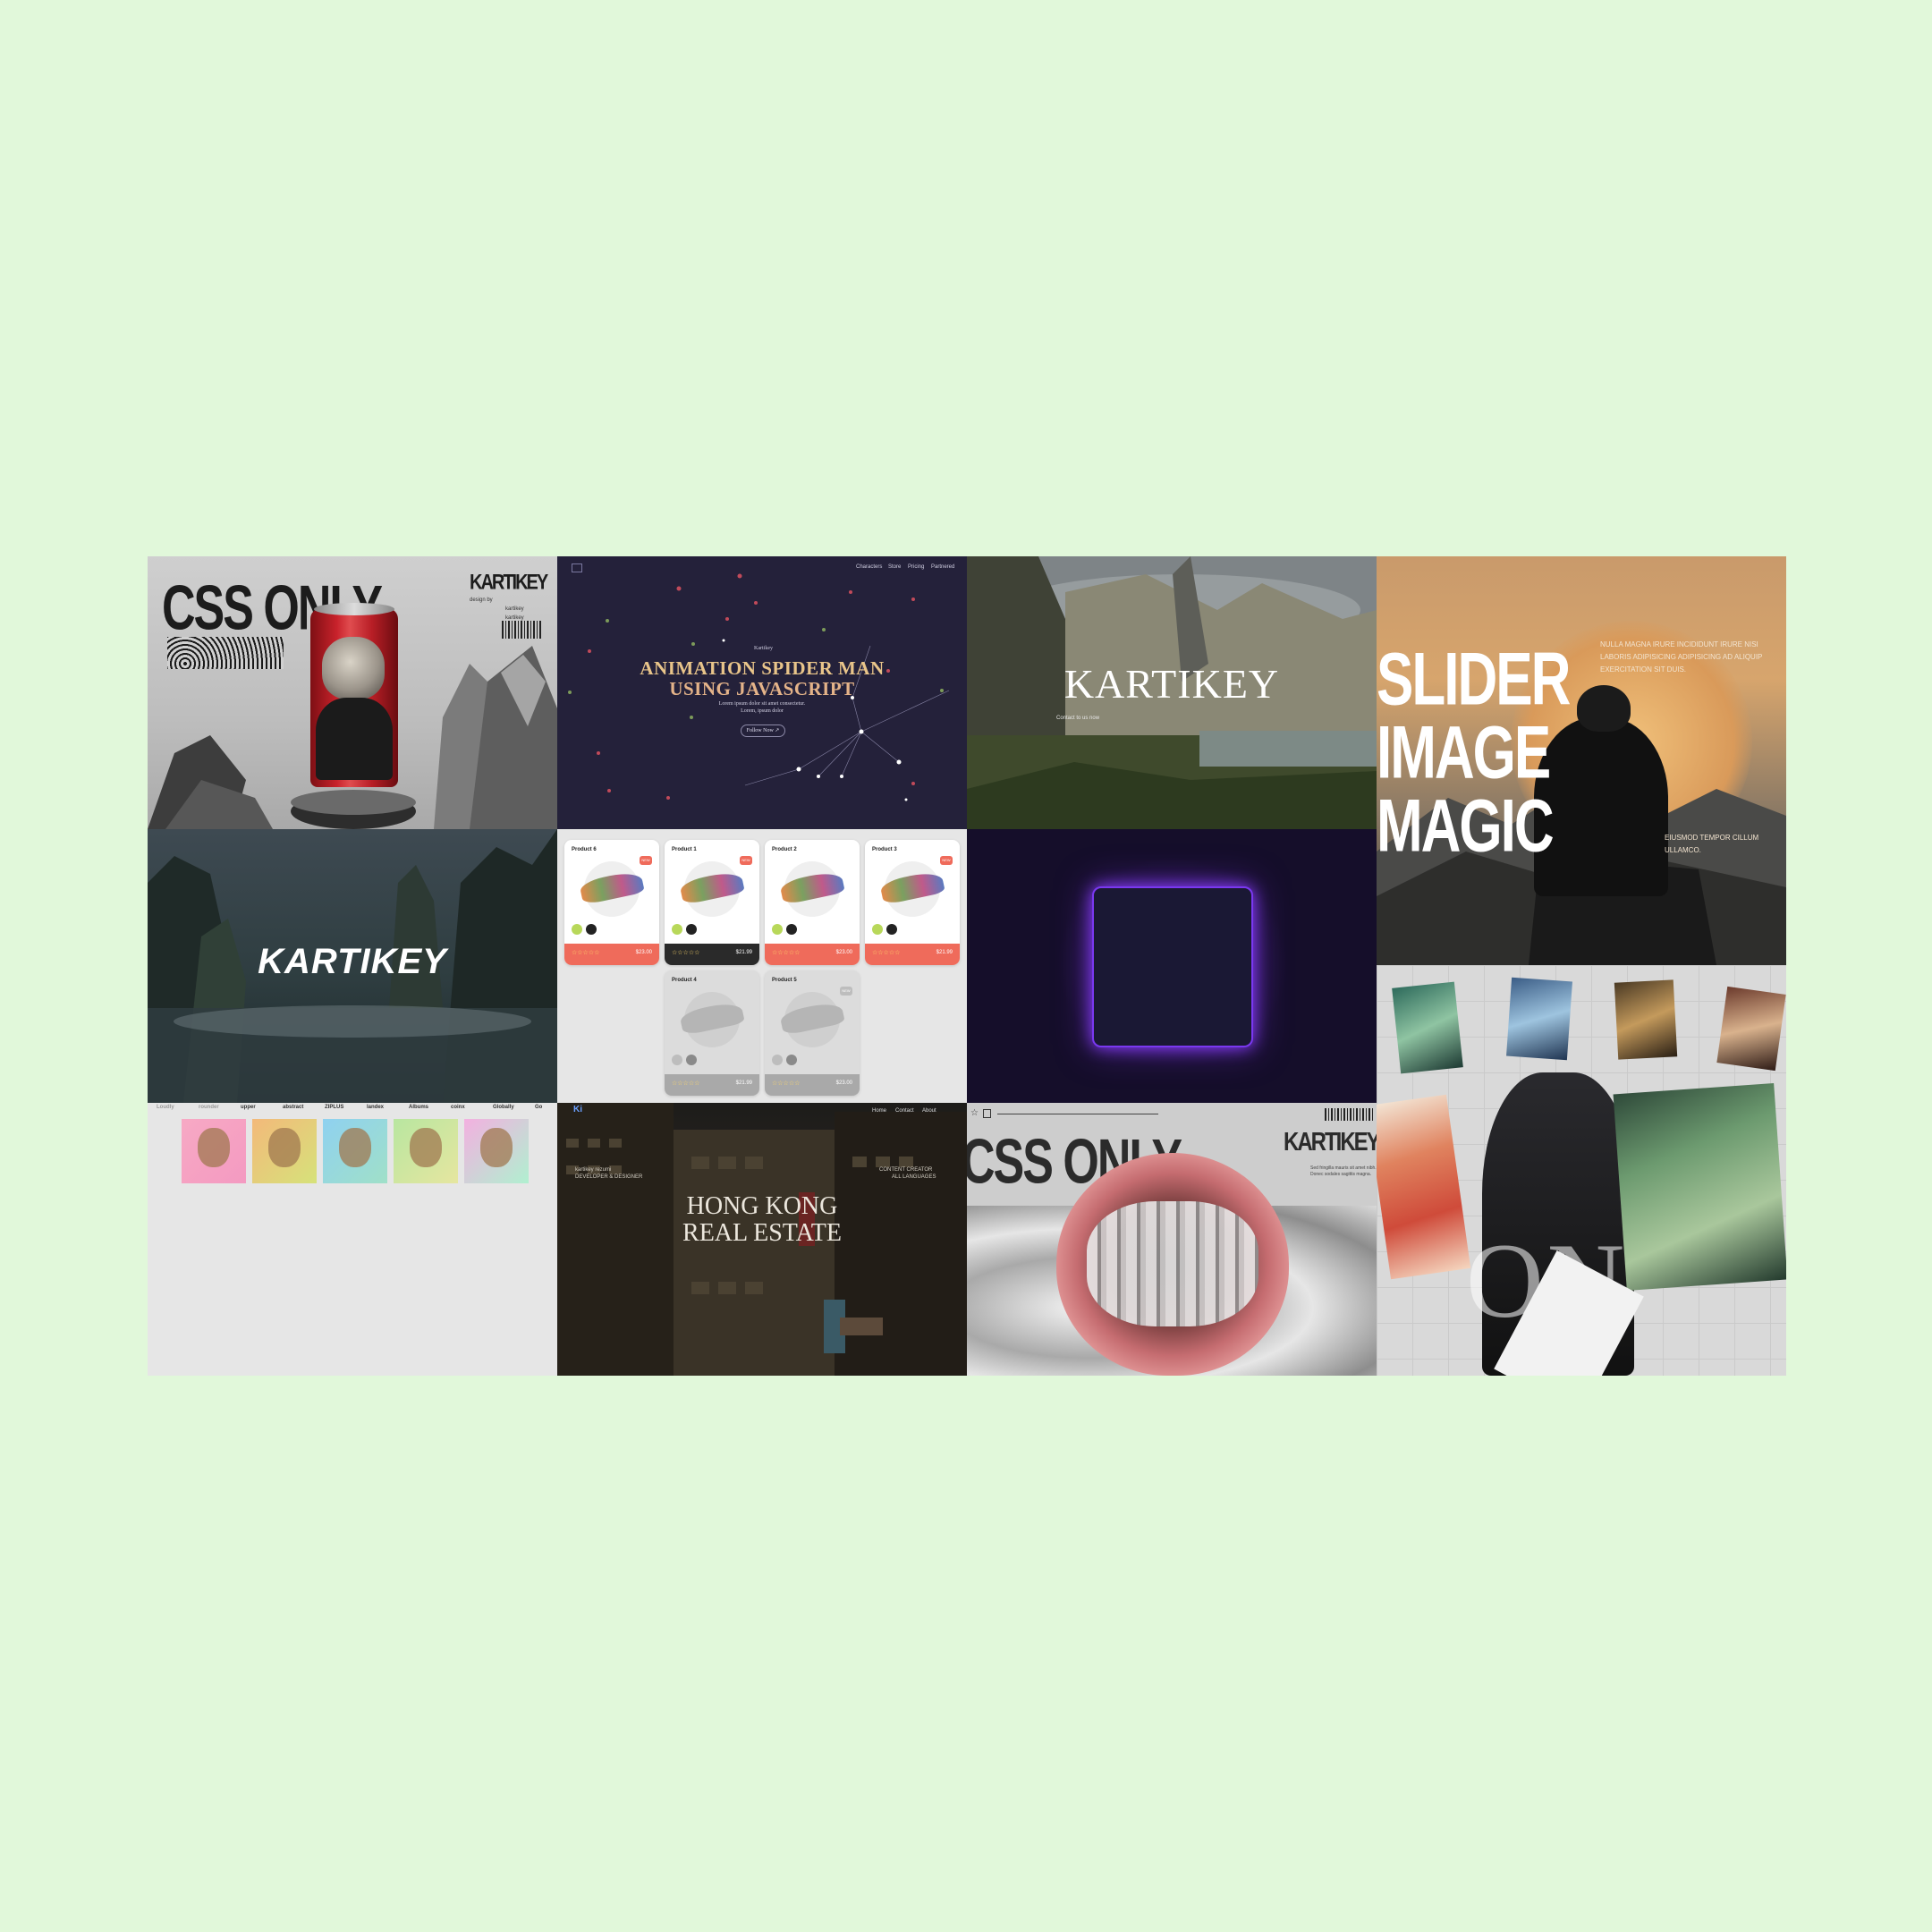 Image resolution: width=1932 pixels, height=1932 pixels. I want to click on nav-home: Home, so click(879, 1111).